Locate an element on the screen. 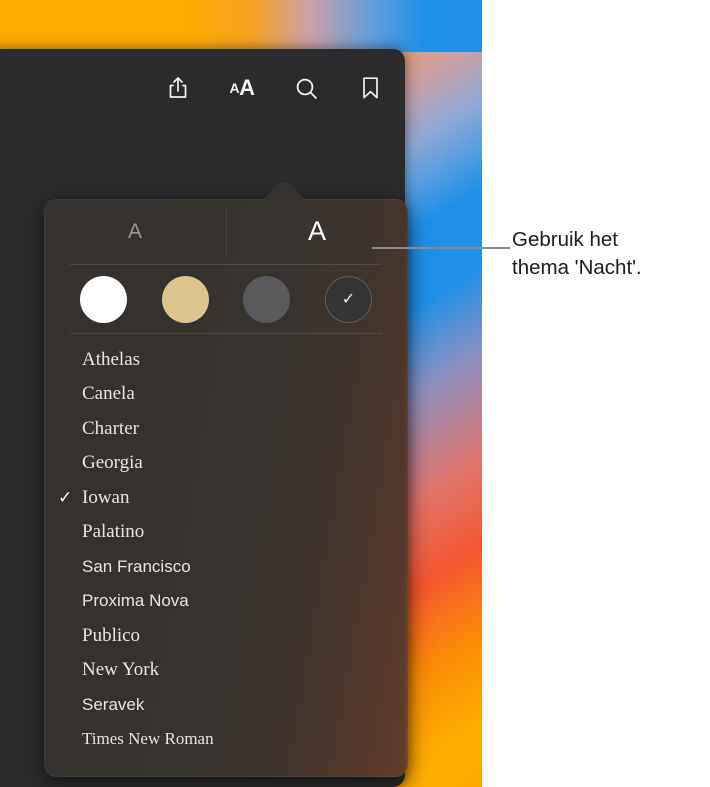 The width and height of the screenshot is (710, 787). theme-swatch-row: ✓ is located at coordinates (226, 299).